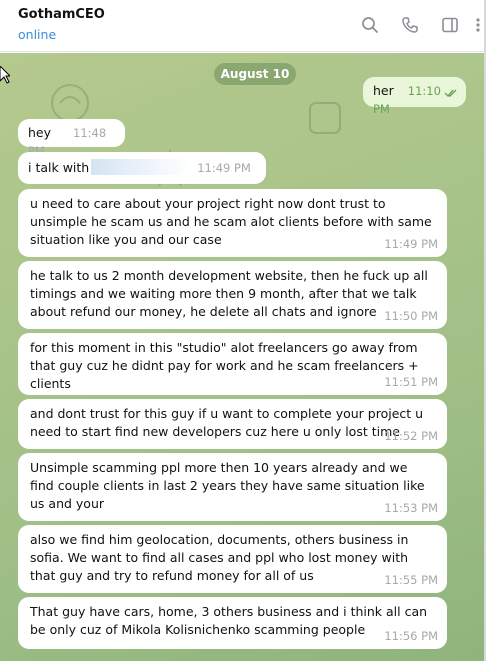 Image resolution: width=486 pixels, height=661 pixels. Describe the element at coordinates (370, 25) in the screenshot. I see `search-icon` at that location.